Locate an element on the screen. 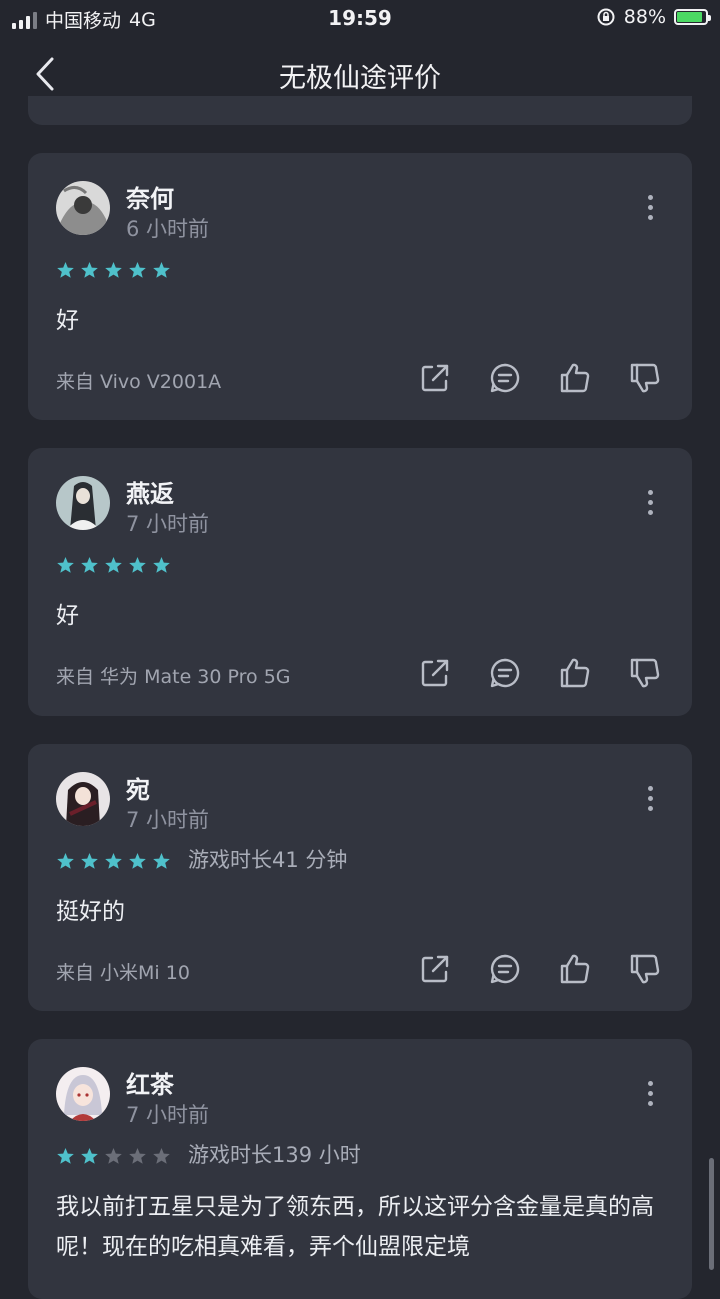 The width and height of the screenshot is (720, 1299). username: 奈何 is located at coordinates (150, 196).